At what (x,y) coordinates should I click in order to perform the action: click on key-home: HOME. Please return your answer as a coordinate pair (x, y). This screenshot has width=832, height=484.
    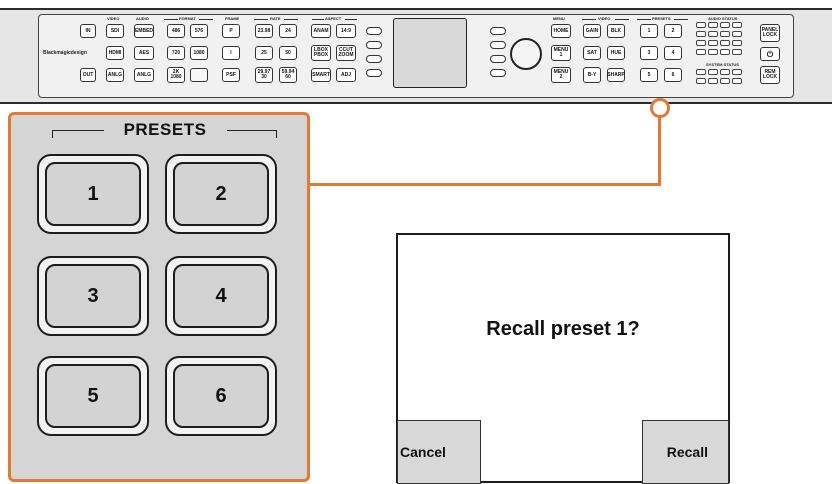
    Looking at the image, I should click on (561, 31).